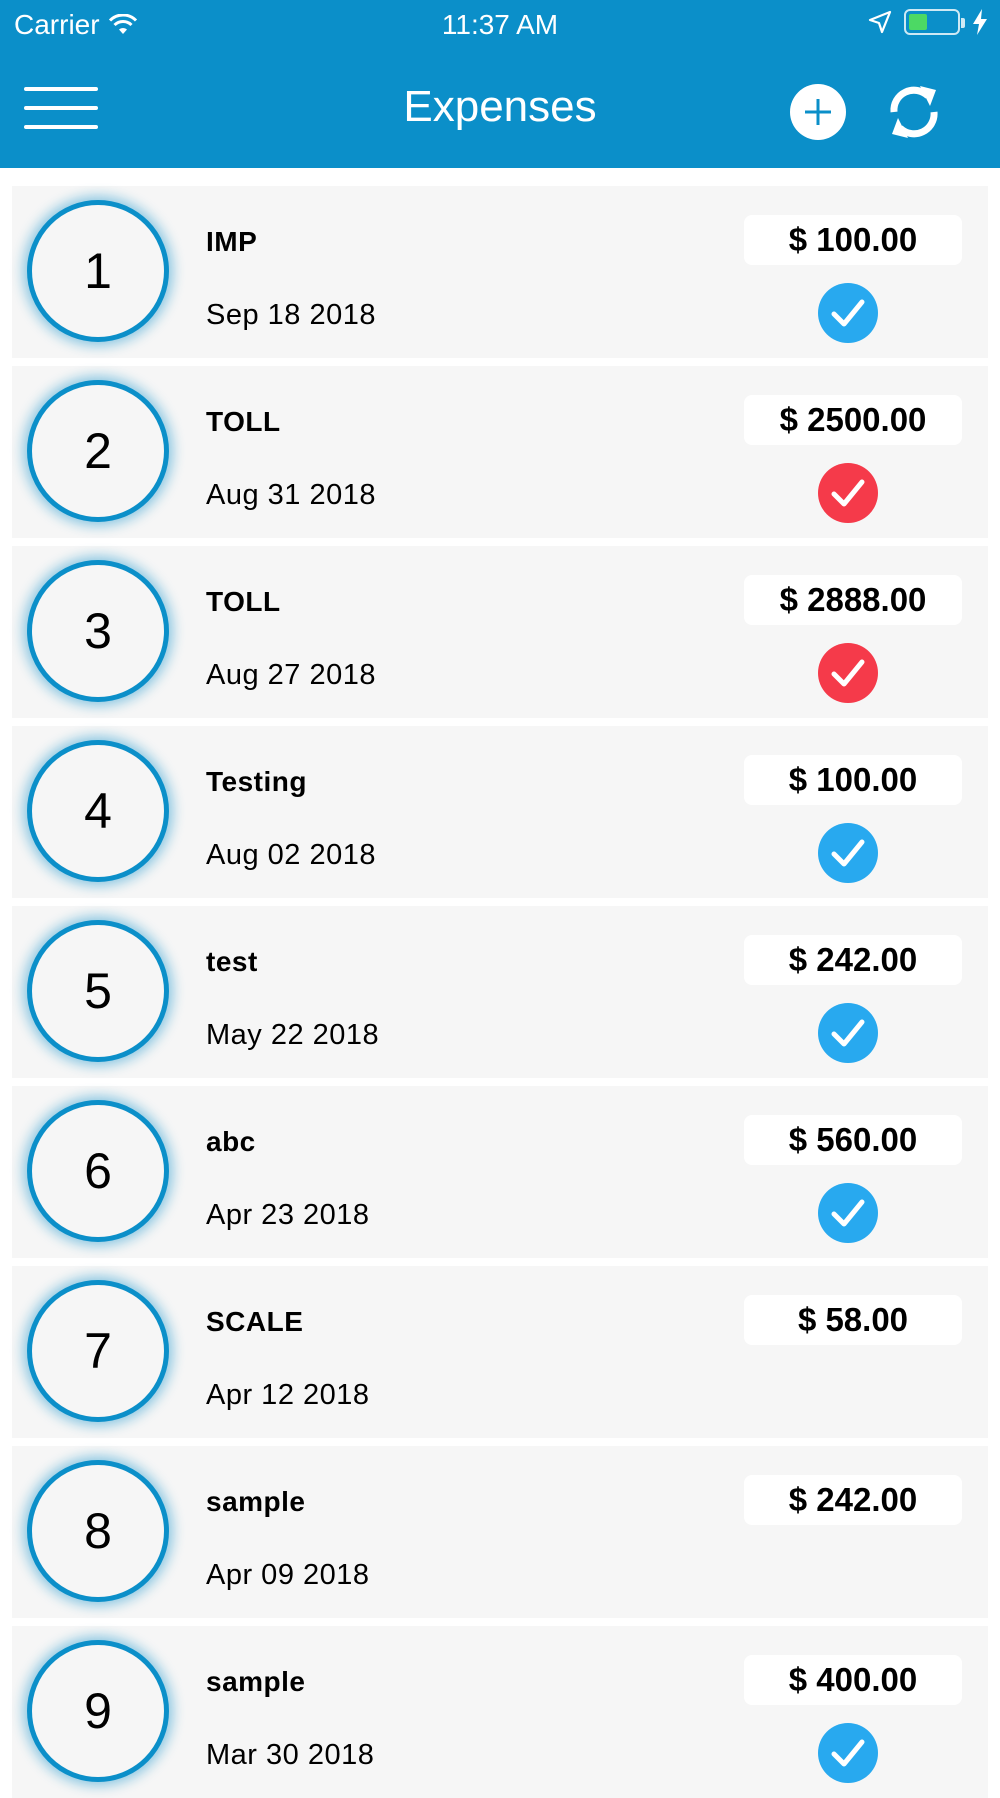 The height and width of the screenshot is (1798, 1000). I want to click on expense-date: Sep 18 2018, so click(291, 315).